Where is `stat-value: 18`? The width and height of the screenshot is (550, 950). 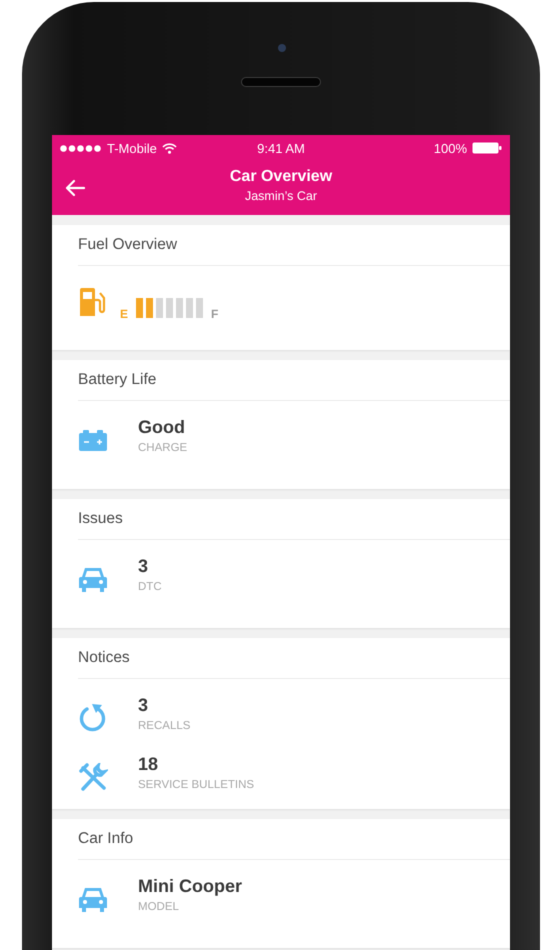 stat-value: 18 is located at coordinates (149, 764).